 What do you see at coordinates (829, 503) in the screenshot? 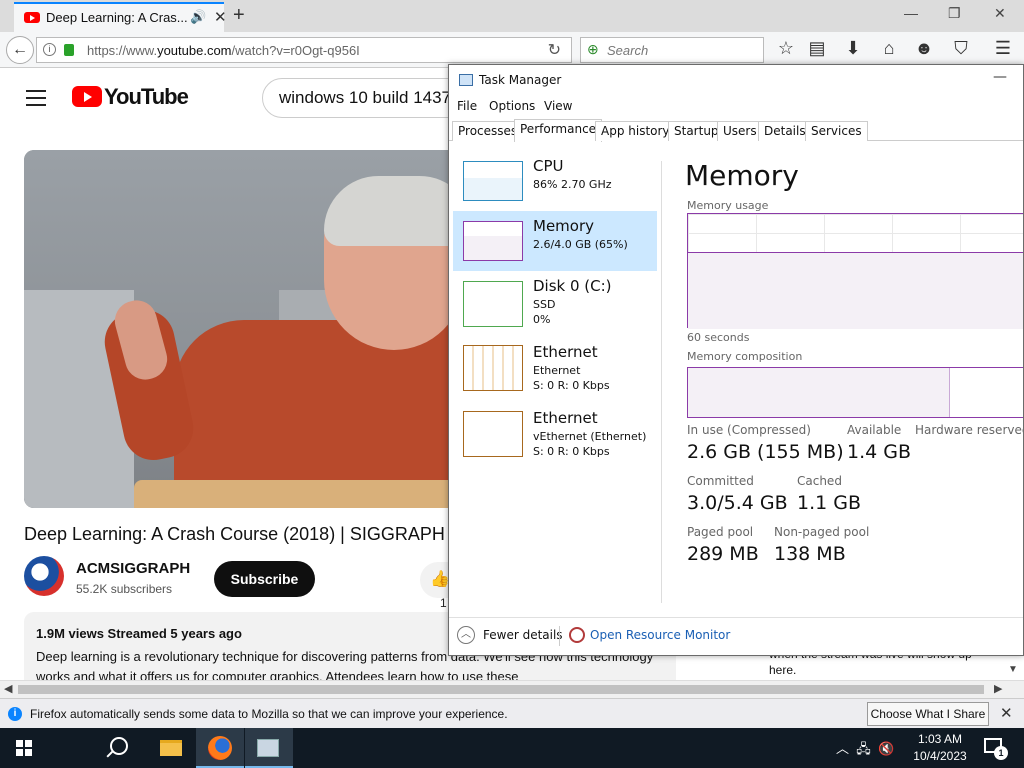
I see `cached-value: 1.1 GB` at bounding box center [829, 503].